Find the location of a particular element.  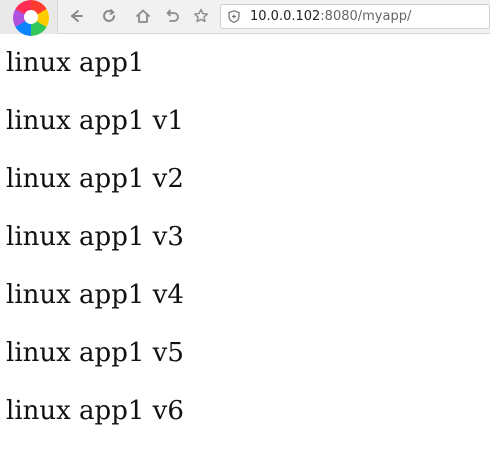

address-bar: 10.0.0.102:8080/myapp/ is located at coordinates (355, 16).